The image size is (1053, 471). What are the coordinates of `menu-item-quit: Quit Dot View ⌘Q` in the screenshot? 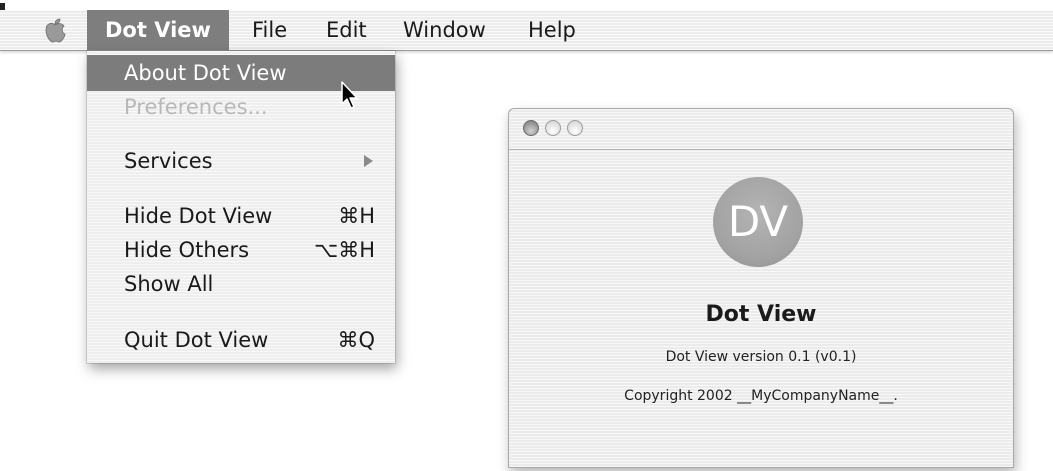 It's located at (241, 340).